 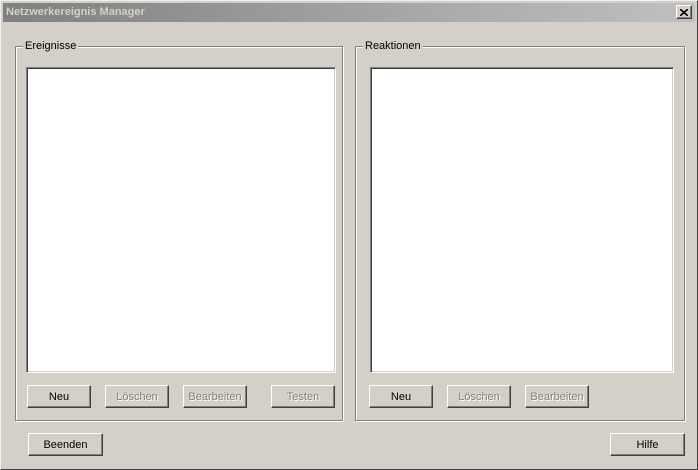 What do you see at coordinates (393, 46) in the screenshot?
I see `reactions-group-label: Reaktionen` at bounding box center [393, 46].